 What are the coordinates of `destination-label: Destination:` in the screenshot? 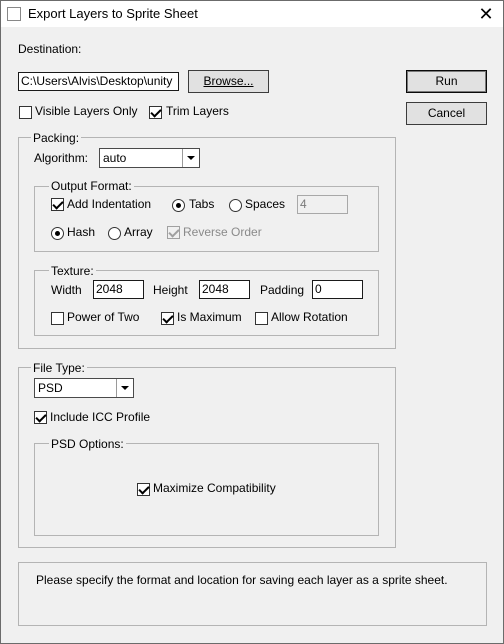 It's located at (50, 49).